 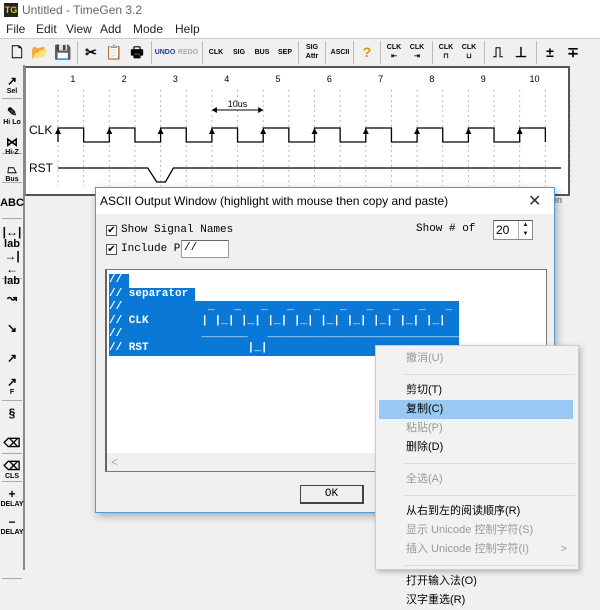 What do you see at coordinates (502, 230) in the screenshot?
I see `show-count-value: 20` at bounding box center [502, 230].